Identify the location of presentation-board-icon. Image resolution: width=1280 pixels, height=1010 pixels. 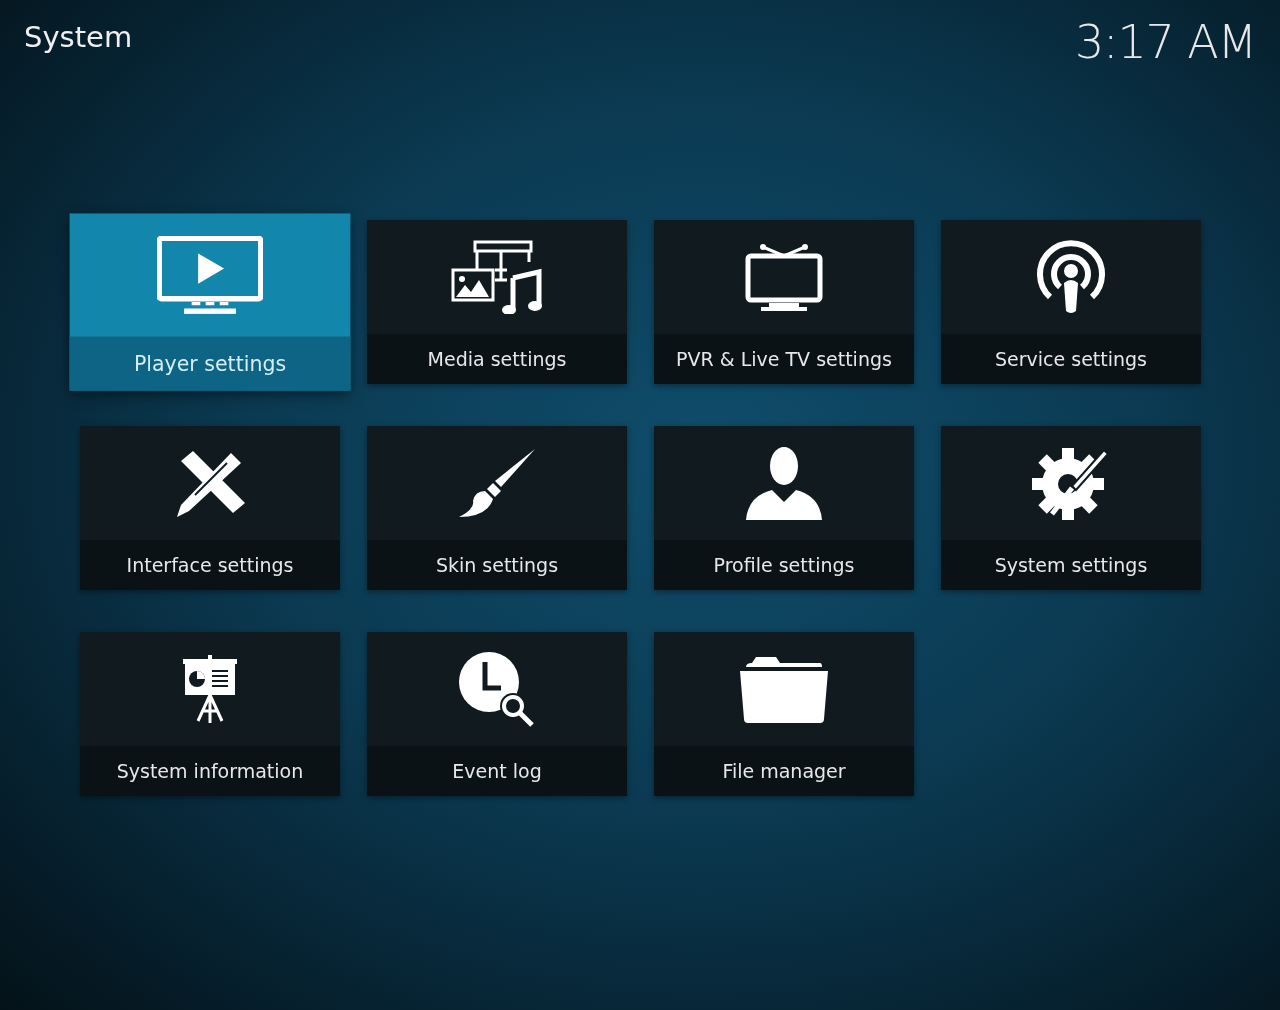
(210, 689).